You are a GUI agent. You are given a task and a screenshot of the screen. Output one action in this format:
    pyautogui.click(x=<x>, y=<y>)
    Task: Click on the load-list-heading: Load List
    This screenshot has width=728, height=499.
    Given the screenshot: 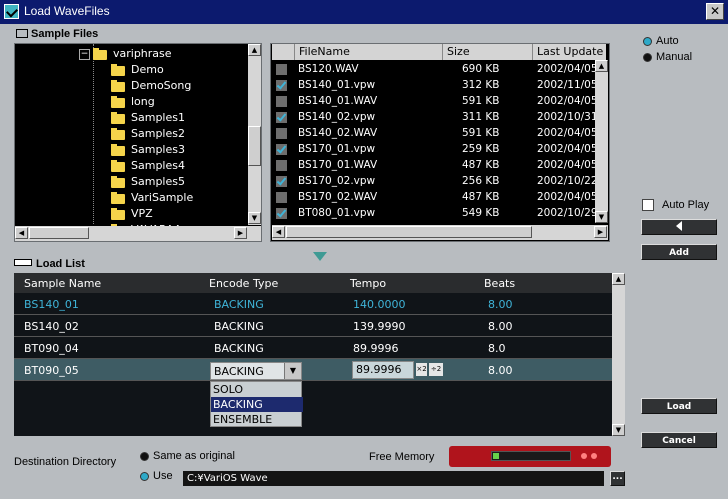 What is the action you would take?
    pyautogui.click(x=49, y=264)
    